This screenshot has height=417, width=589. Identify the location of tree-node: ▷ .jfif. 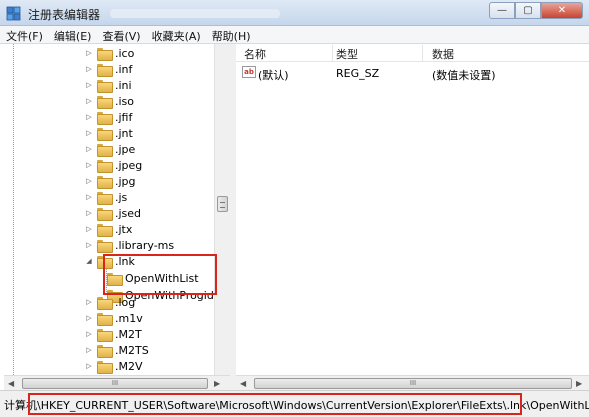
(108, 117).